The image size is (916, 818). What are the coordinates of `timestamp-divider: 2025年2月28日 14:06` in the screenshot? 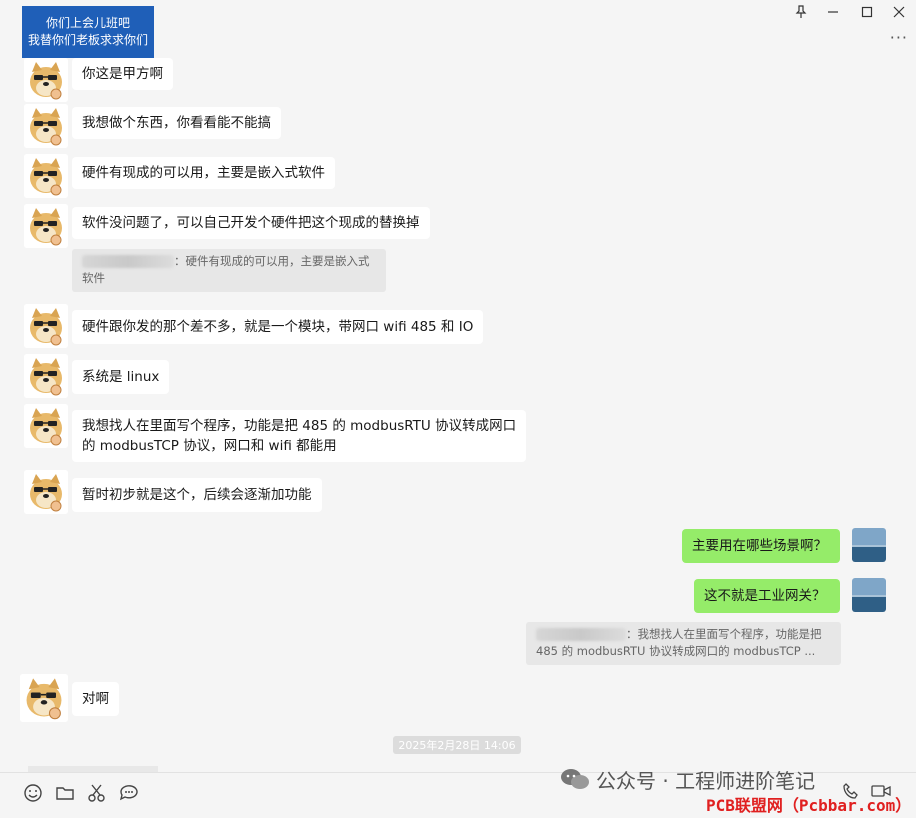 It's located at (457, 745).